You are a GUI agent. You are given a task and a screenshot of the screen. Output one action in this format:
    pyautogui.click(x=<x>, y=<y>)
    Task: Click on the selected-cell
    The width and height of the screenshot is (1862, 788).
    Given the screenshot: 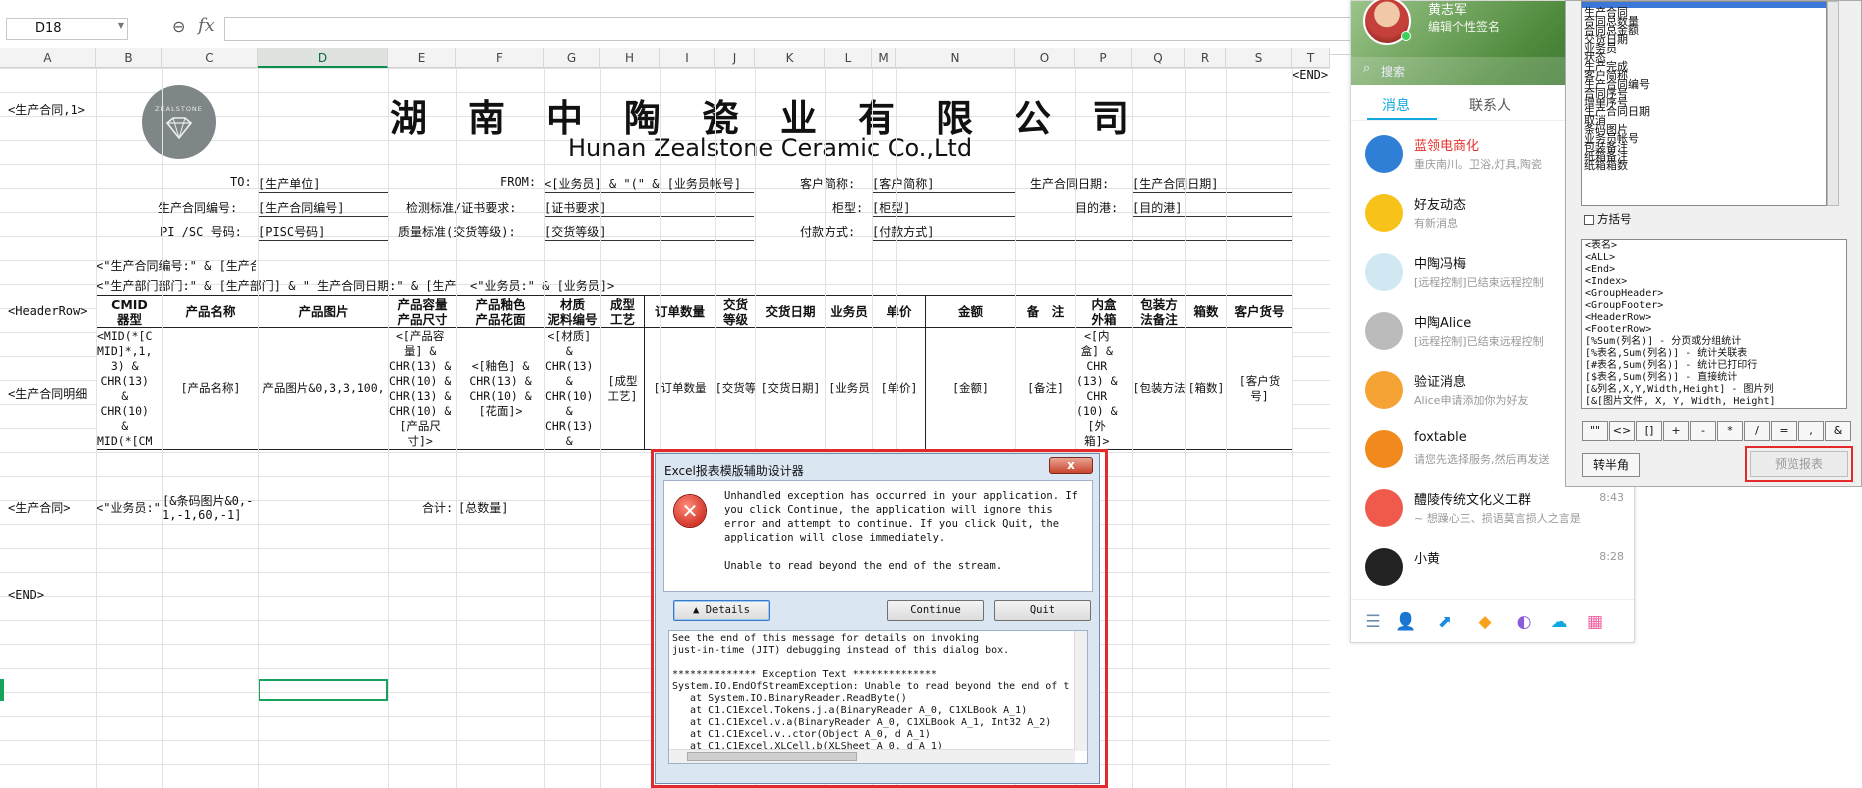 What is the action you would take?
    pyautogui.click(x=323, y=690)
    